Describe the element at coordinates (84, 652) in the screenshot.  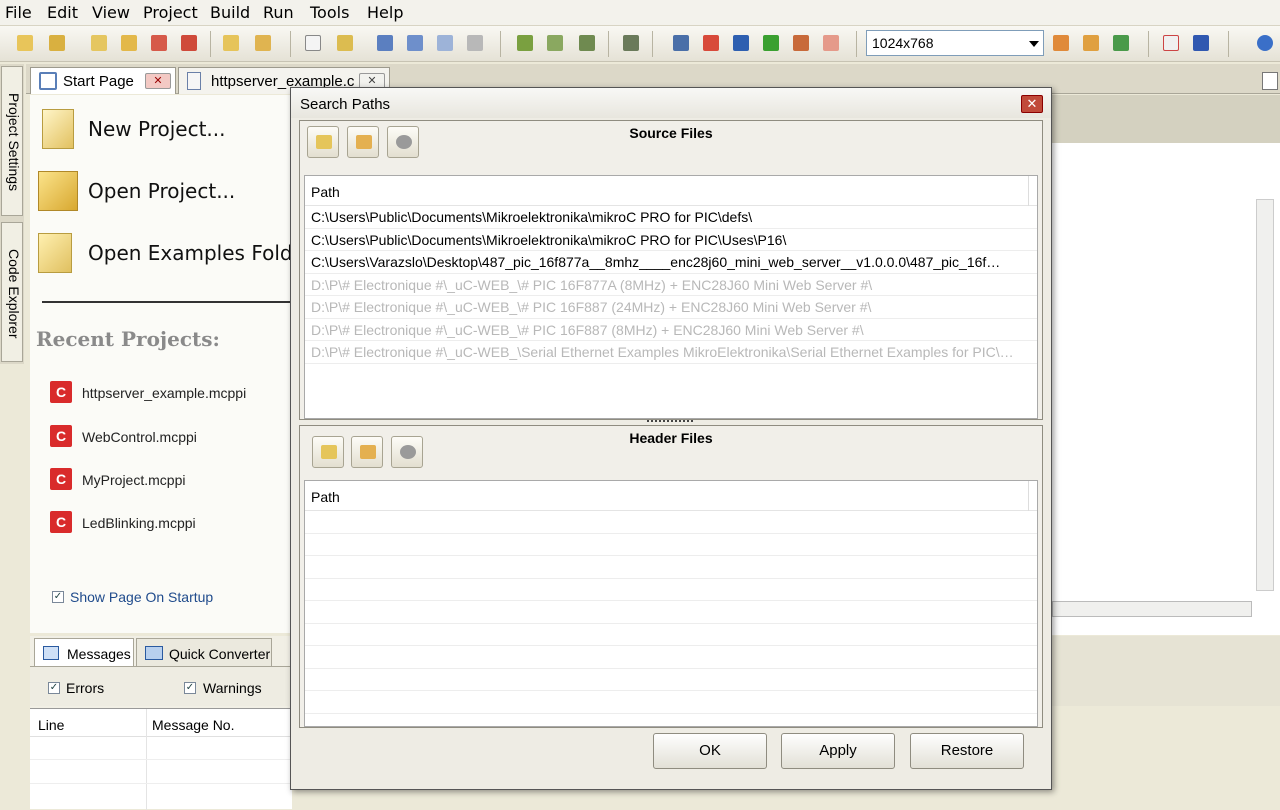
I see `tab-messages: Messages` at that location.